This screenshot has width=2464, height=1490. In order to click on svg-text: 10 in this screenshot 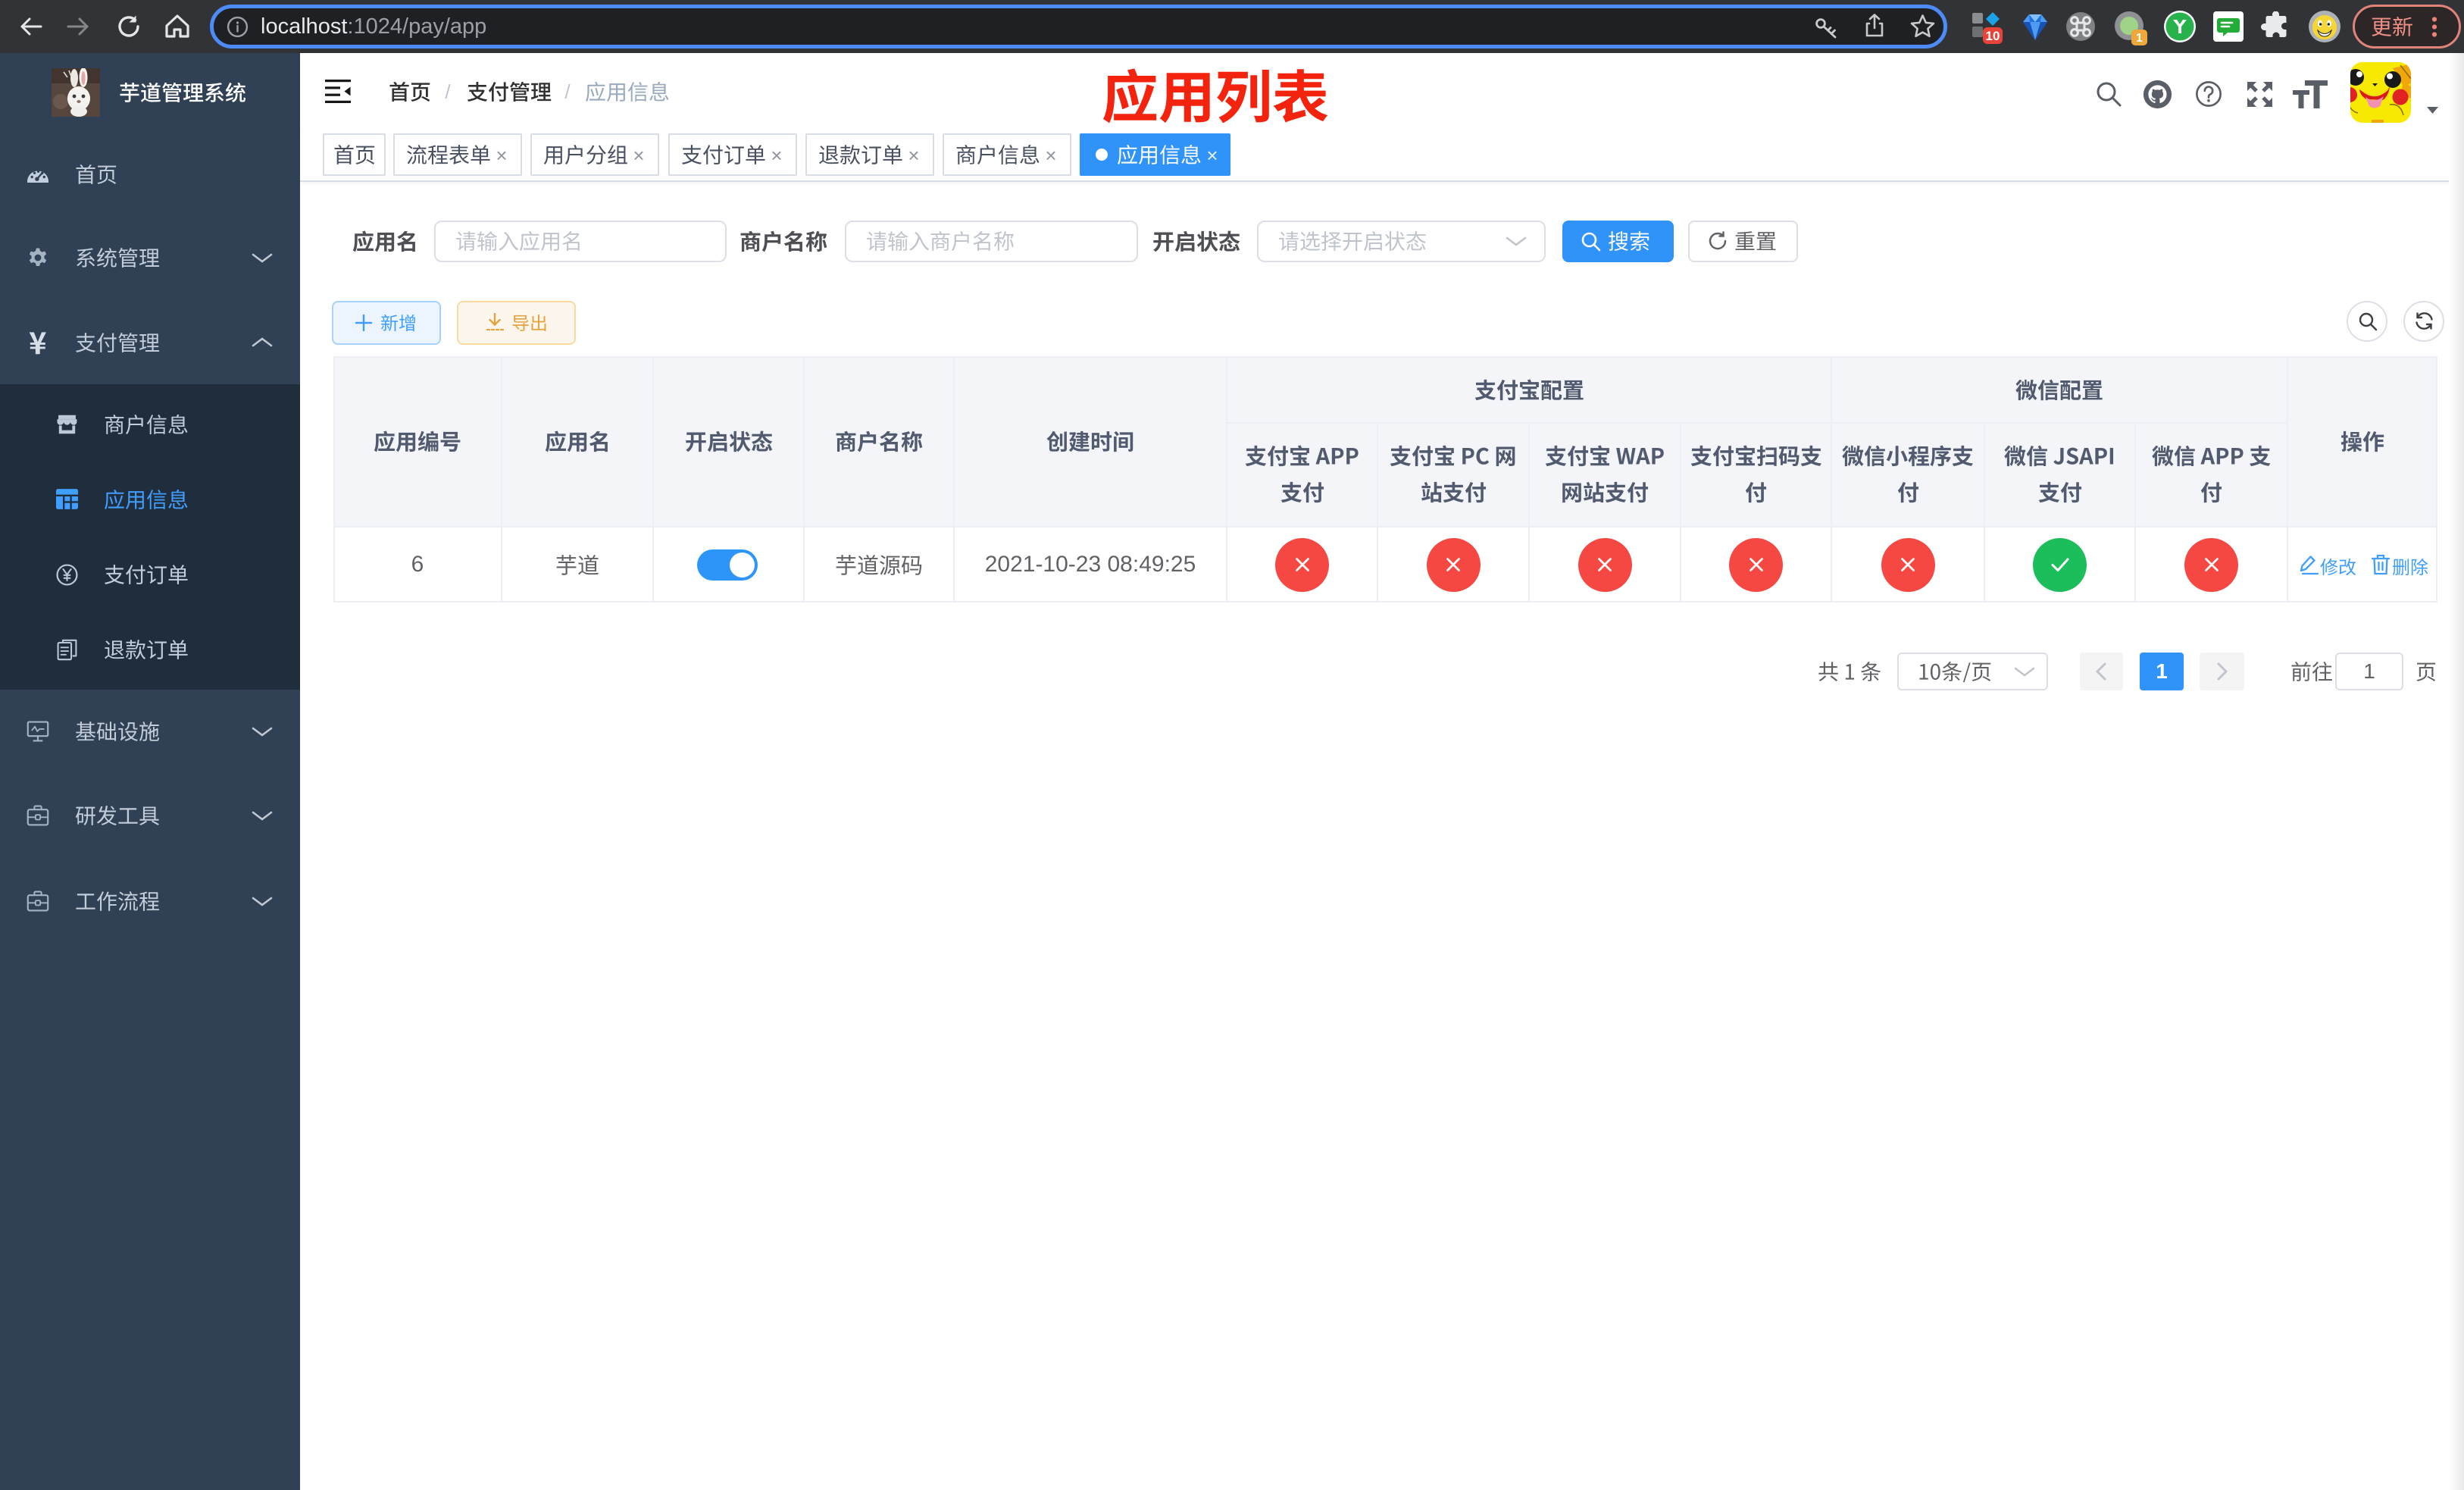, I will do `click(1993, 36)`.